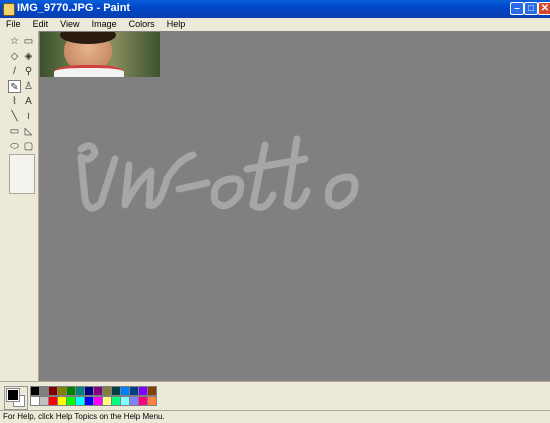 The height and width of the screenshot is (423, 550). I want to click on maximize-button: □, so click(531, 8).